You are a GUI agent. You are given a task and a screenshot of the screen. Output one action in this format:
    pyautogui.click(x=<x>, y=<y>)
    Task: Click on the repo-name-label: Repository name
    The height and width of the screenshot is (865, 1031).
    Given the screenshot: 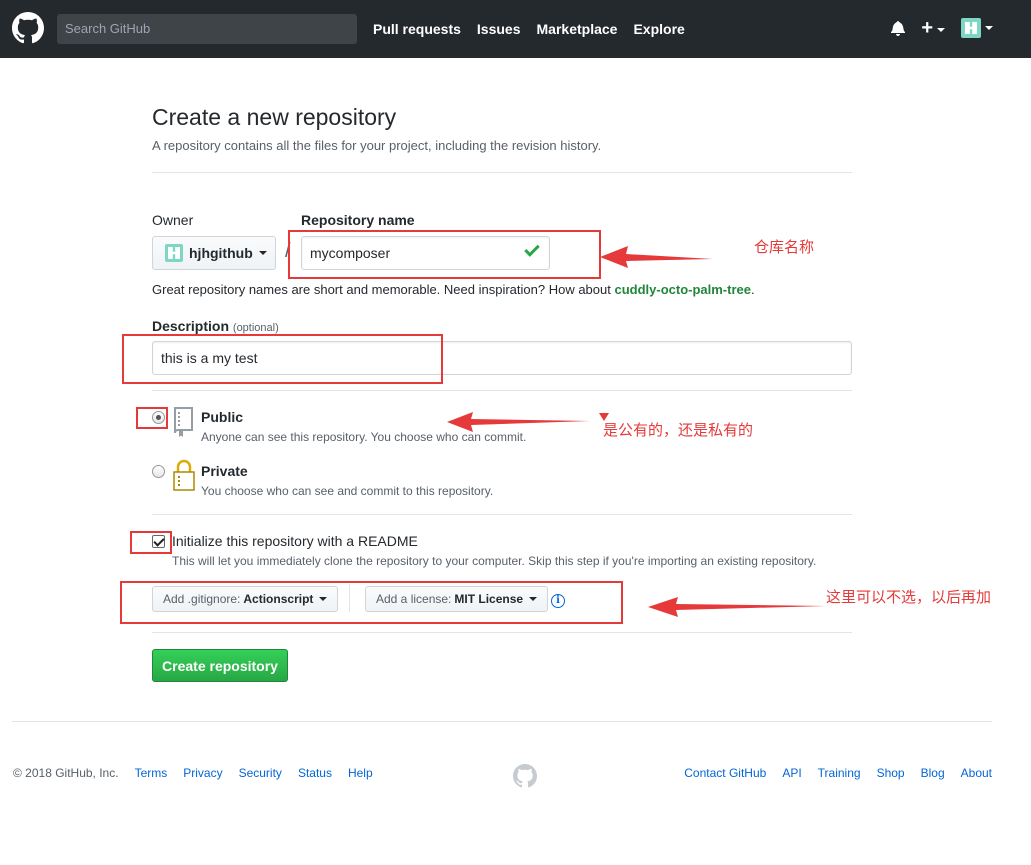 What is the action you would take?
    pyautogui.click(x=358, y=220)
    